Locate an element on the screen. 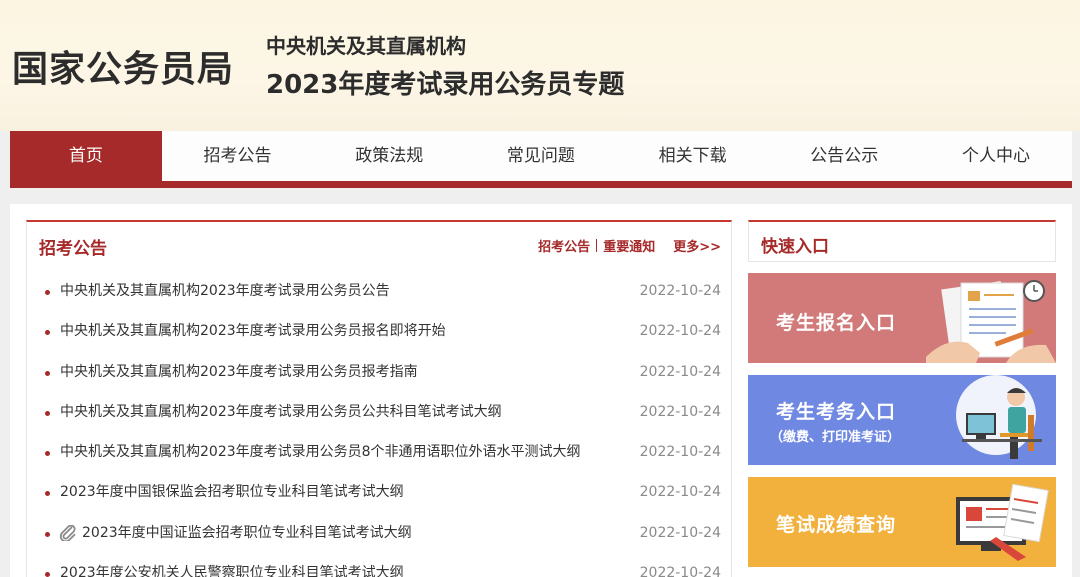 The image size is (1080, 577). registration-entry-card: 考生报名入口 is located at coordinates (902, 318).